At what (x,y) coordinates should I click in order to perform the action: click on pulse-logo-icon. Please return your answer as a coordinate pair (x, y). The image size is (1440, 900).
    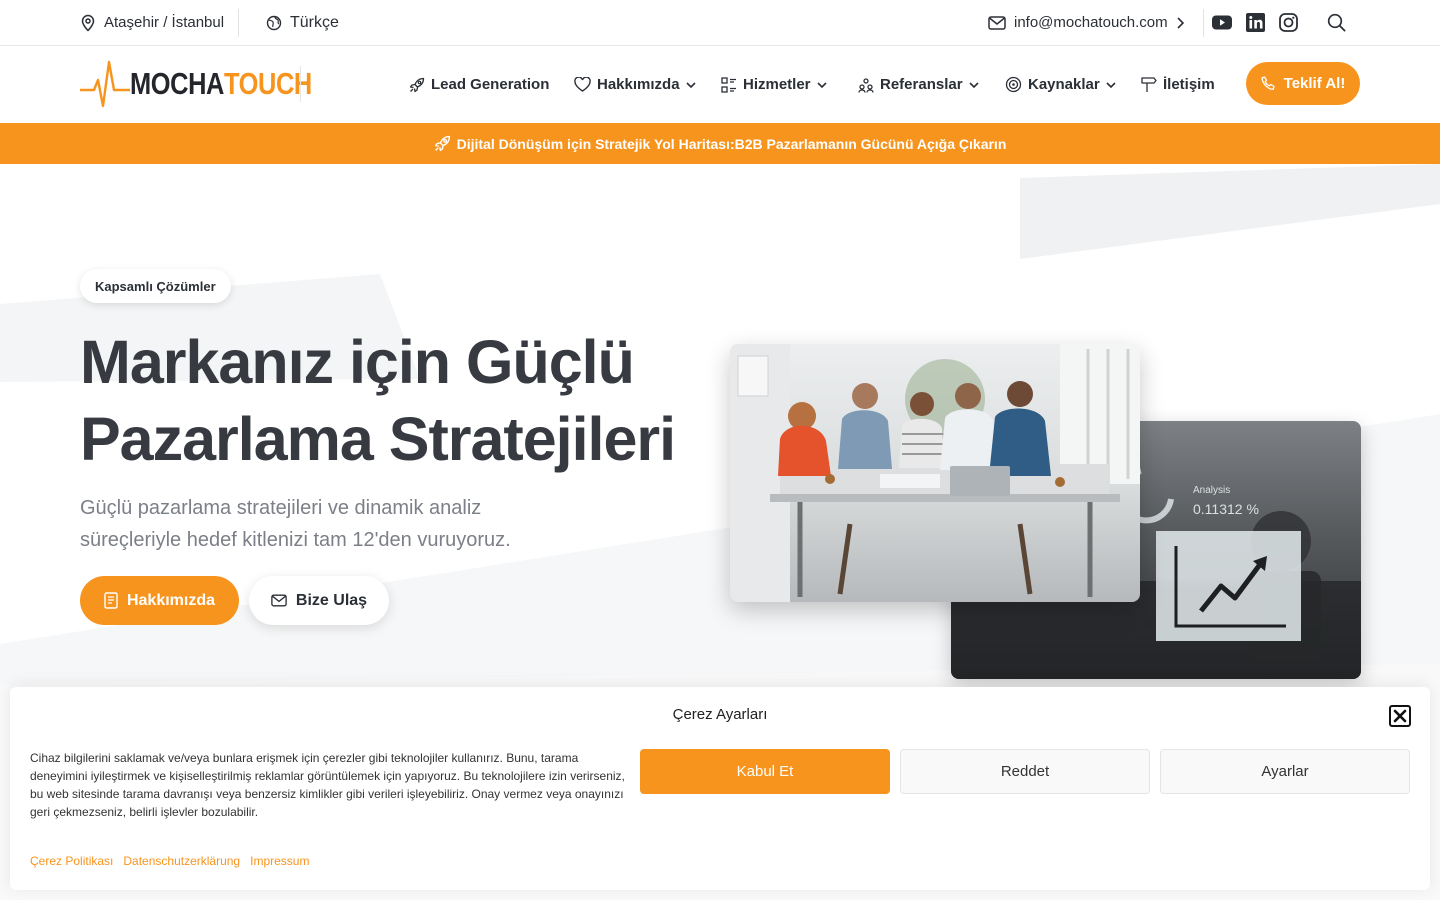
    Looking at the image, I should click on (105, 84).